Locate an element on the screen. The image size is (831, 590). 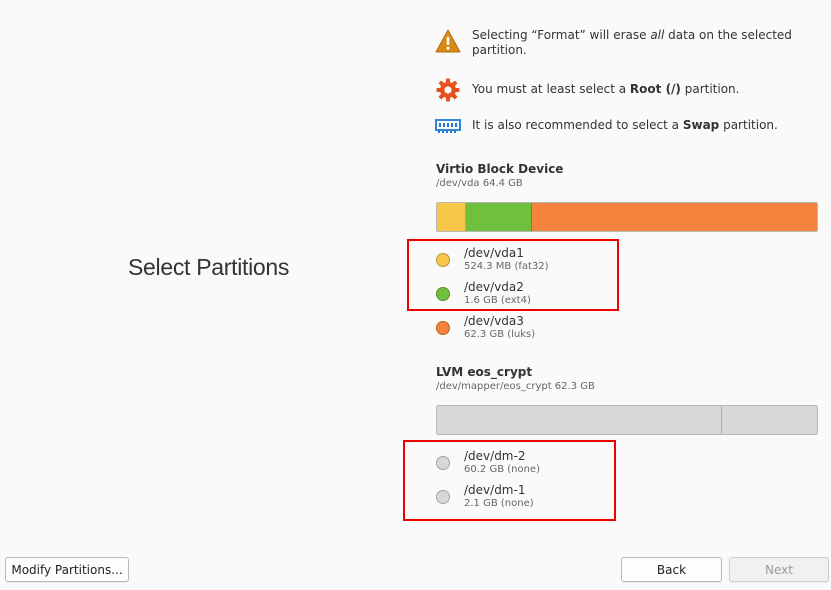
partition-usage-bar is located at coordinates (627, 217).